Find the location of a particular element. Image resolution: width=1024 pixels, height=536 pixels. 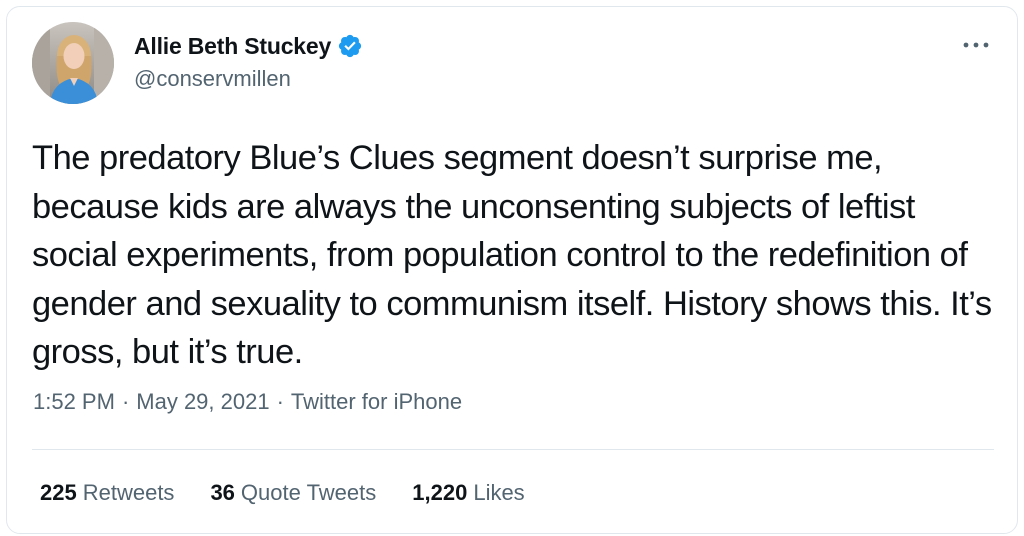

quote-tweets-count: 36 is located at coordinates (222, 492).